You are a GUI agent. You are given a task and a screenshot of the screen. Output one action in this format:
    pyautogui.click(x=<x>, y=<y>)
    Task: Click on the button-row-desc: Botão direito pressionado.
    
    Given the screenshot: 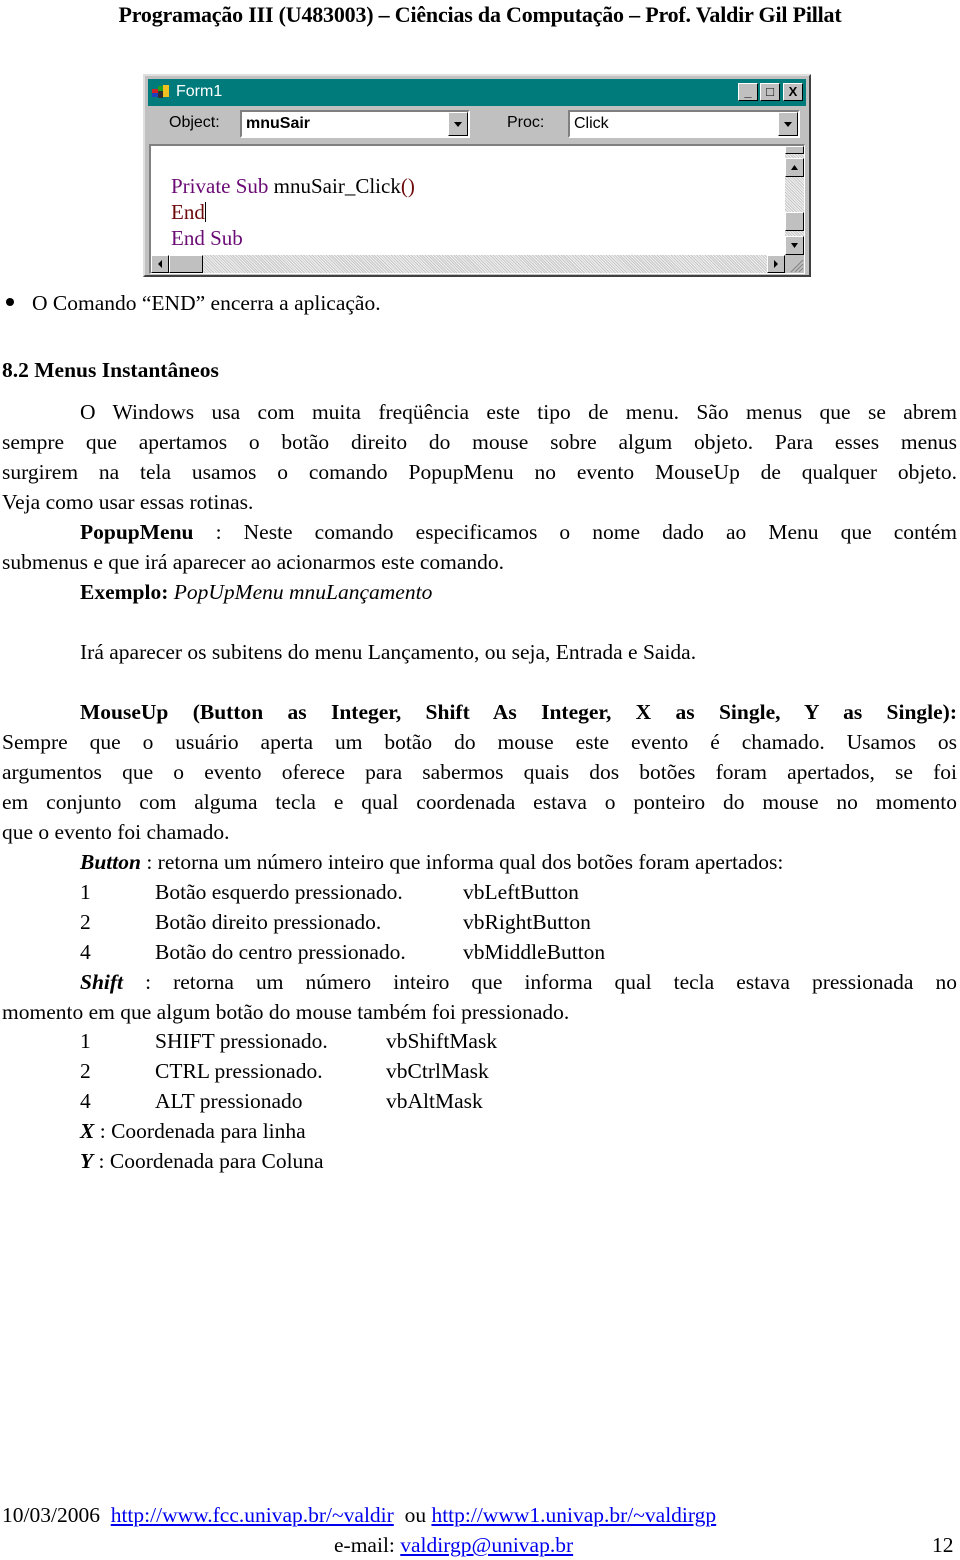 What is the action you would take?
    pyautogui.click(x=268, y=922)
    